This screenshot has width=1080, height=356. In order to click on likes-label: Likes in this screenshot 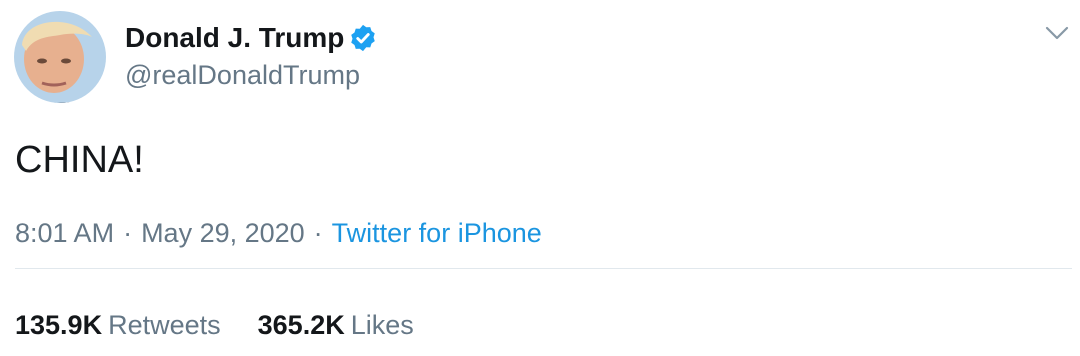, I will do `click(382, 325)`.